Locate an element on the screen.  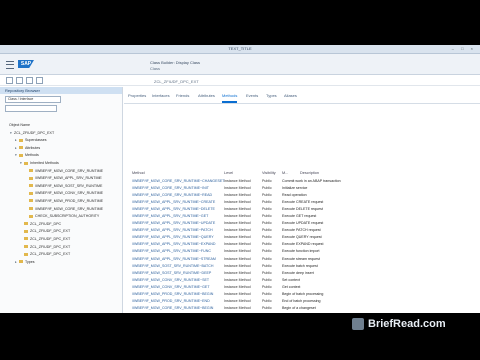
tree-node: /IWBEP/IF_MGW_APPL_SRV_RUNTIME is located at coordinates (61, 179).